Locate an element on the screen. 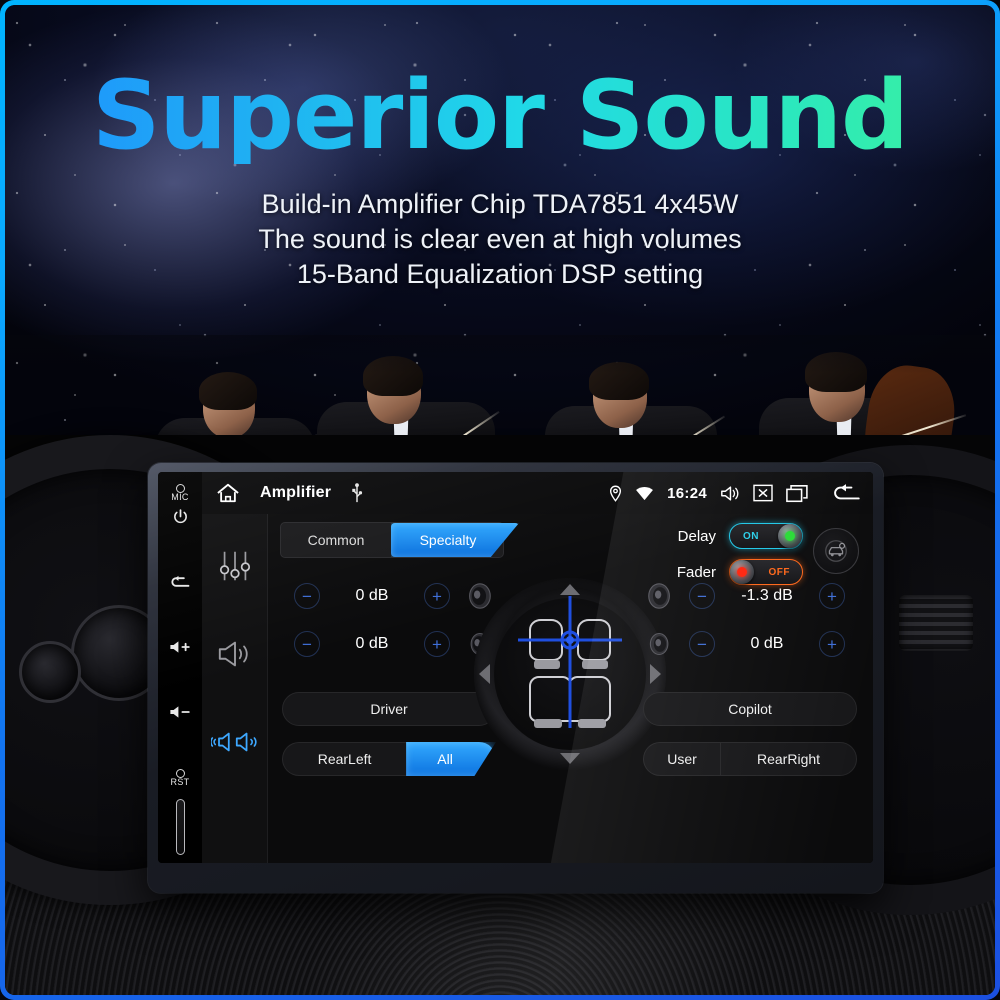 The width and height of the screenshot is (1000, 1000). preset-copilot-button: Copilot is located at coordinates (750, 709).